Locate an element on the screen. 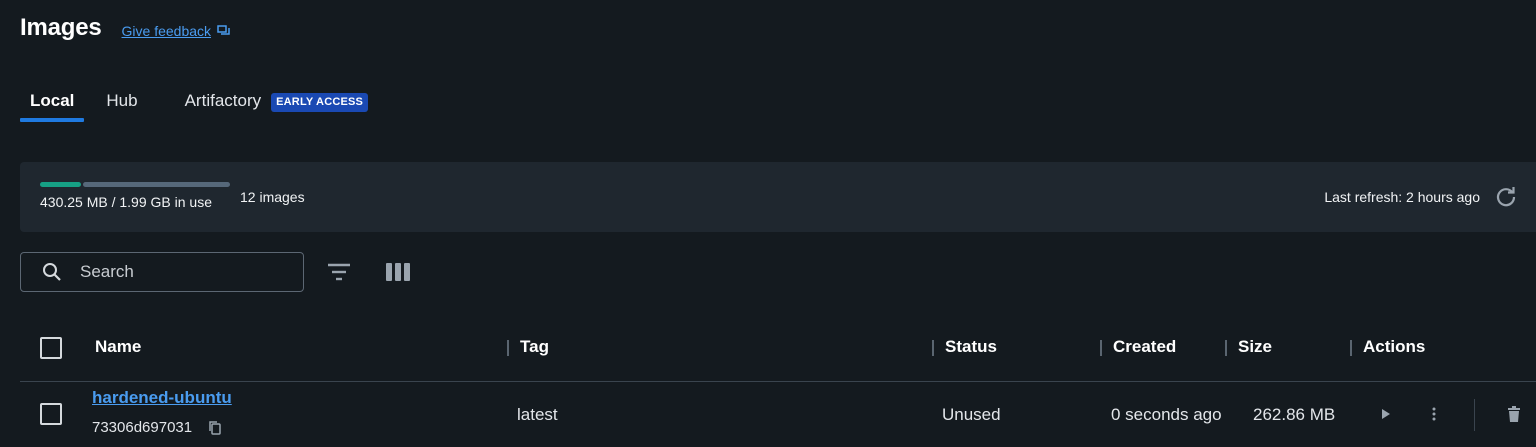  image-size: 262.86 MB is located at coordinates (1294, 414).